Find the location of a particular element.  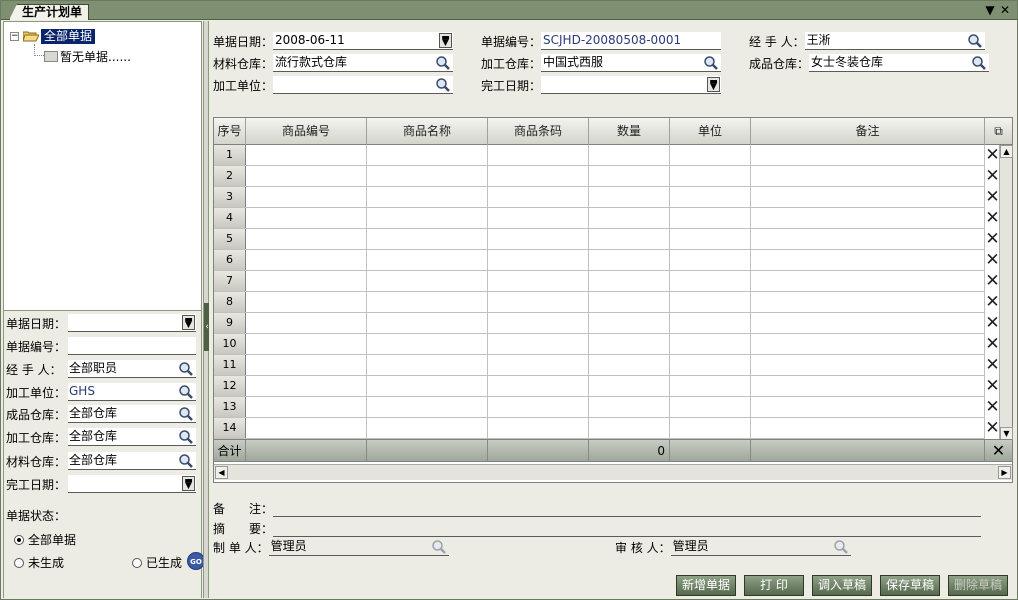

table-row: 6 is located at coordinates (599, 260).